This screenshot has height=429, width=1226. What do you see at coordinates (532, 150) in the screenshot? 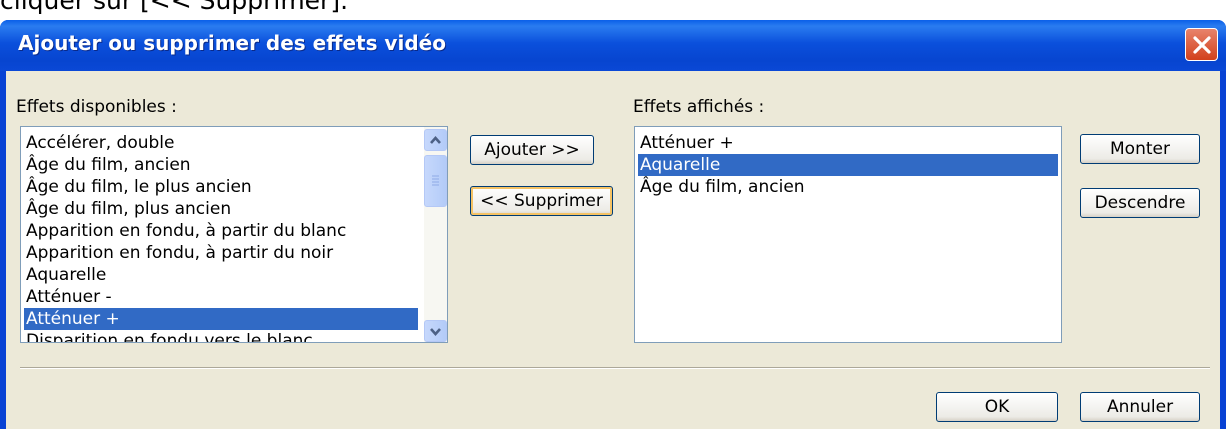
I see `add-button: Ajouter >>` at bounding box center [532, 150].